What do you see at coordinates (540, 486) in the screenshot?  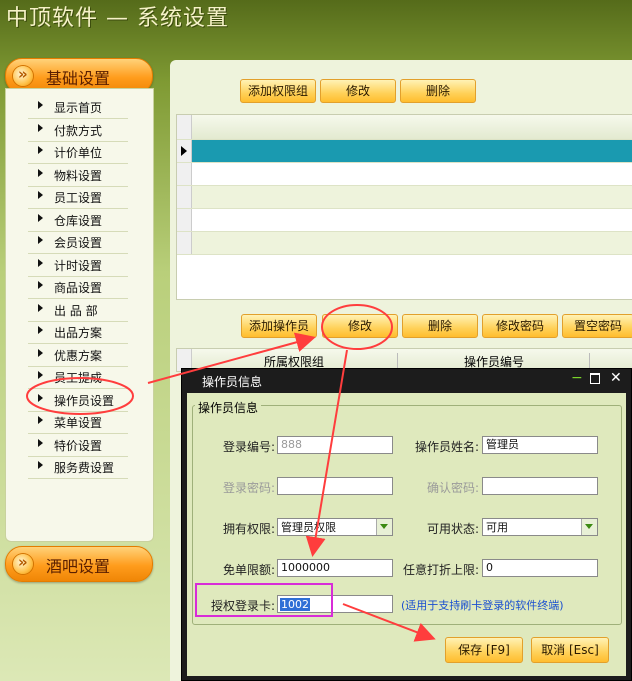 I see `confirm-password-input` at bounding box center [540, 486].